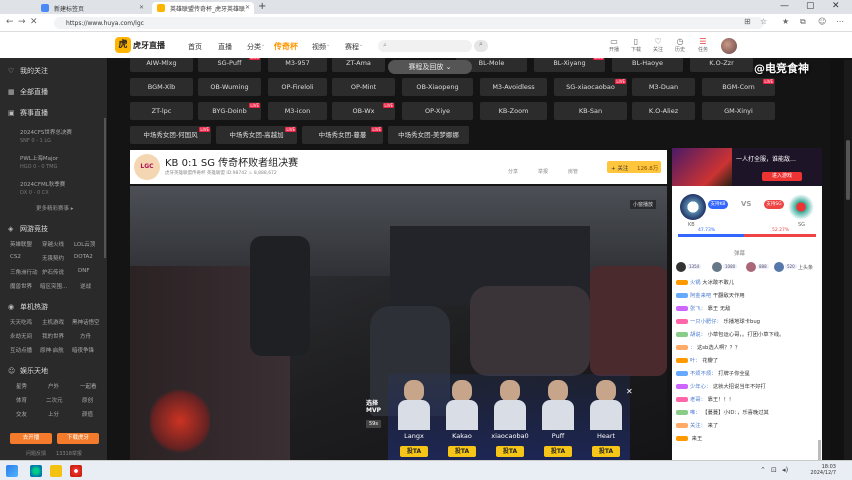 Image resolution: width=852 pixels, height=480 pixels. Describe the element at coordinates (680, 45) in the screenshot. I see `header-history: ◷ 历史` at that location.